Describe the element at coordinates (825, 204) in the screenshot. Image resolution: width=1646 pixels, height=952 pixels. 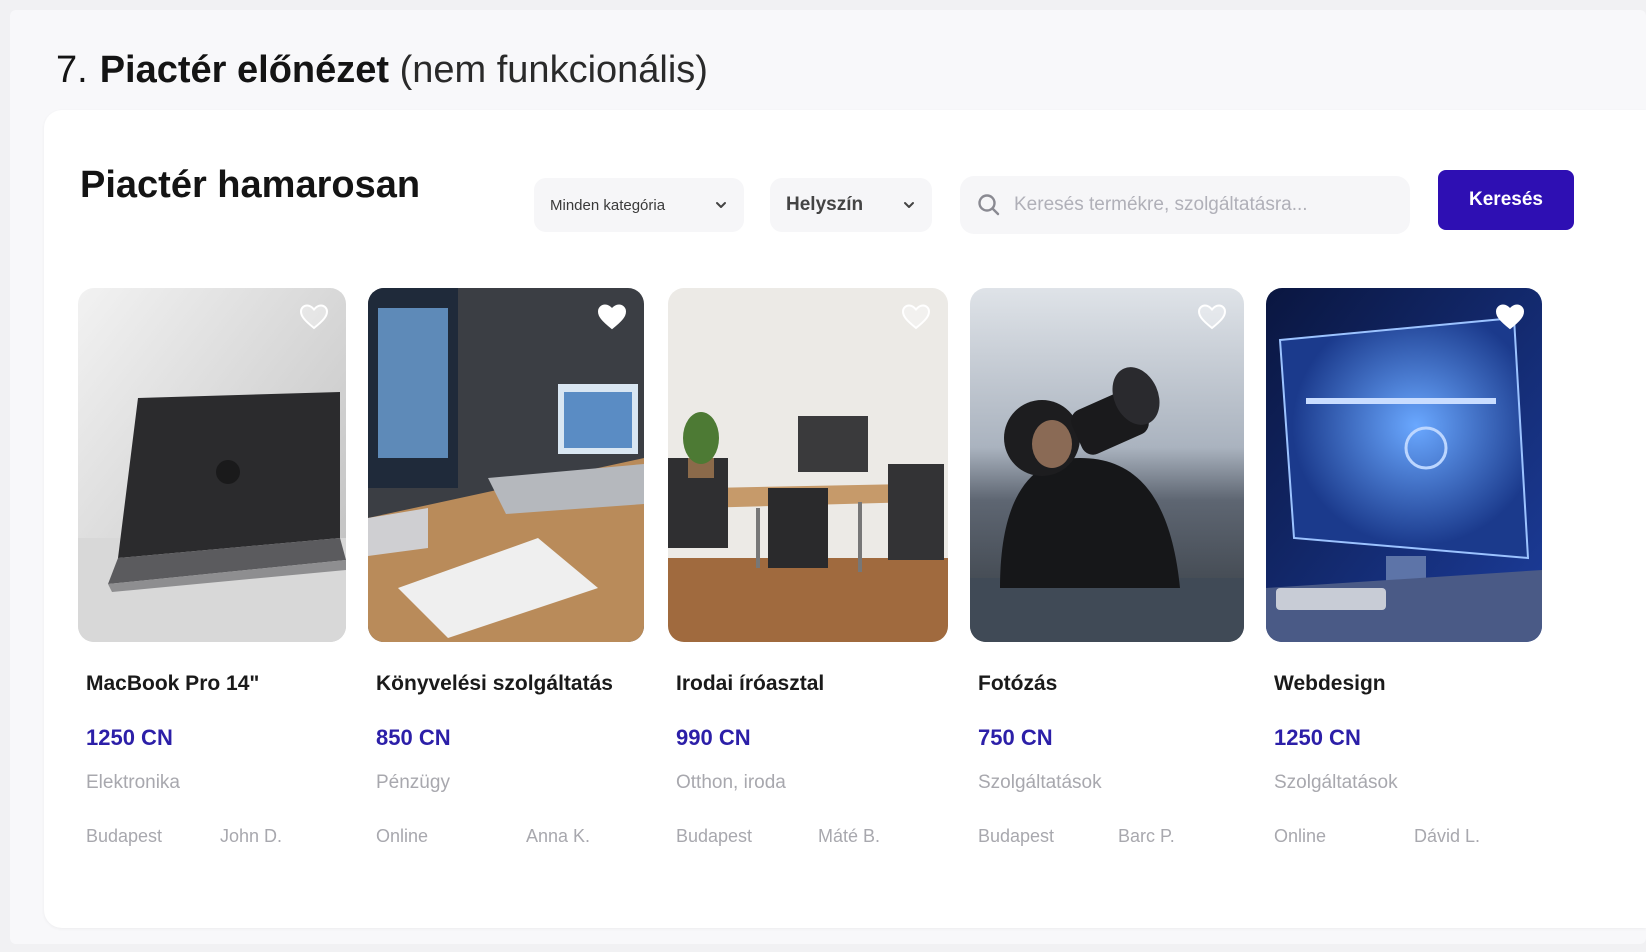
I see `location-dropdown-label: Helyszín` at that location.